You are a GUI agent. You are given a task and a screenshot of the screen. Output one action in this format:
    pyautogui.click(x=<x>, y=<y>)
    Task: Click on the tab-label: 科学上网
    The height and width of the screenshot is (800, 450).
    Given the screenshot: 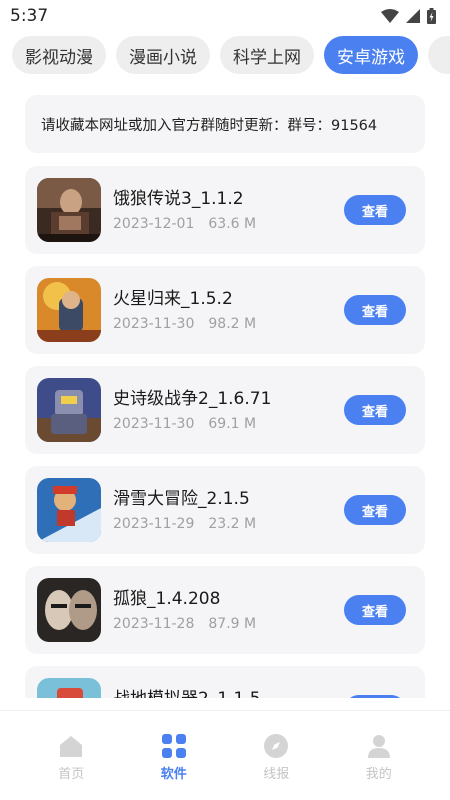 What is the action you would take?
    pyautogui.click(x=267, y=57)
    